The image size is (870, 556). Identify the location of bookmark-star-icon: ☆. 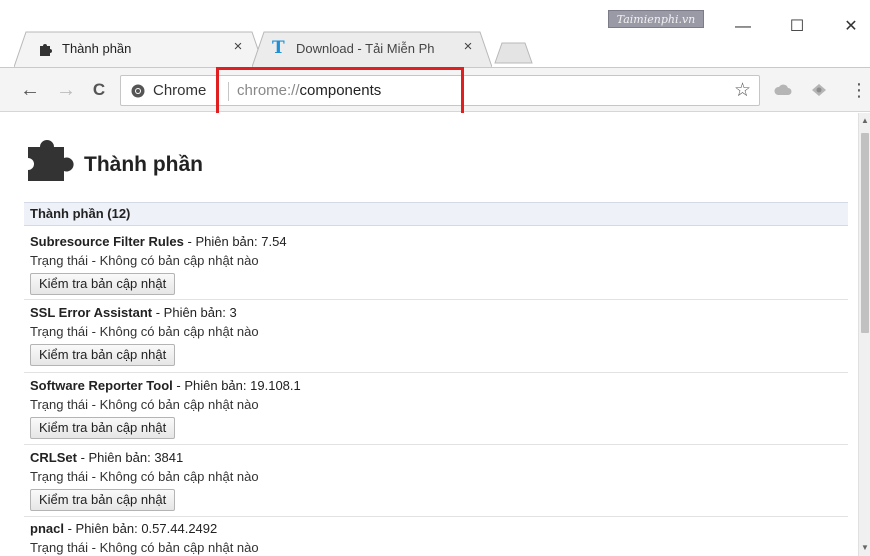
(742, 90).